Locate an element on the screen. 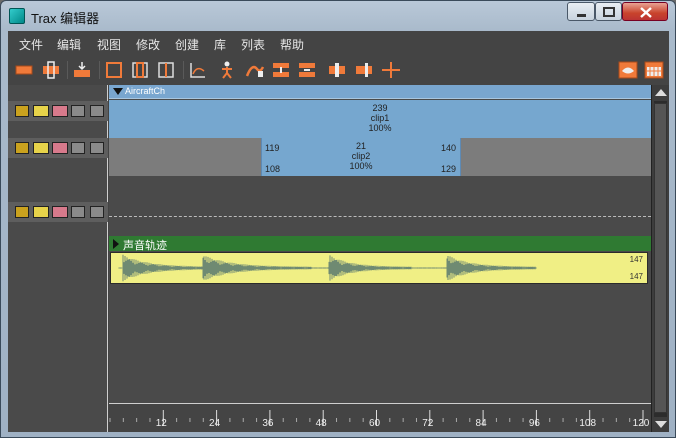  cut-button is located at coordinates (391, 70).